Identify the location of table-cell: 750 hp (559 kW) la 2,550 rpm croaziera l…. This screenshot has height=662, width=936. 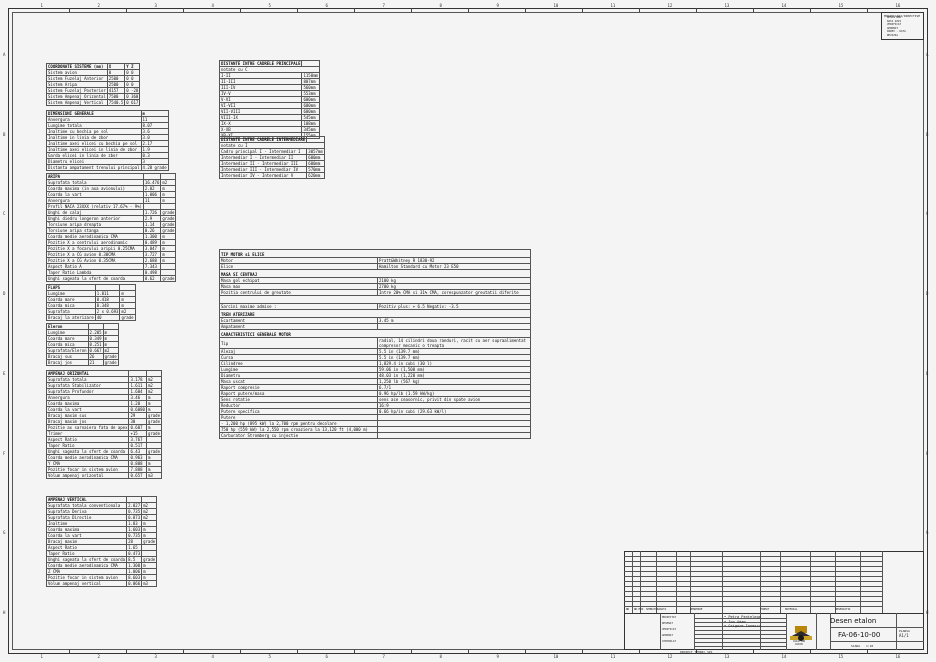
(298, 429).